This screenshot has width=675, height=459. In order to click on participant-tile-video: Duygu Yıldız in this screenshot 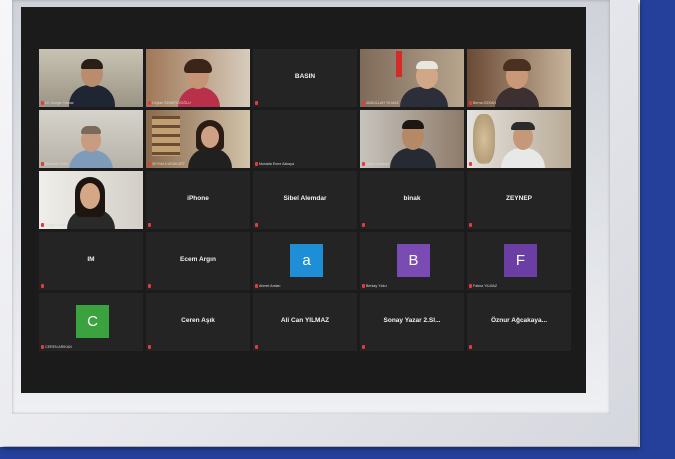, I will do `click(91, 200)`.